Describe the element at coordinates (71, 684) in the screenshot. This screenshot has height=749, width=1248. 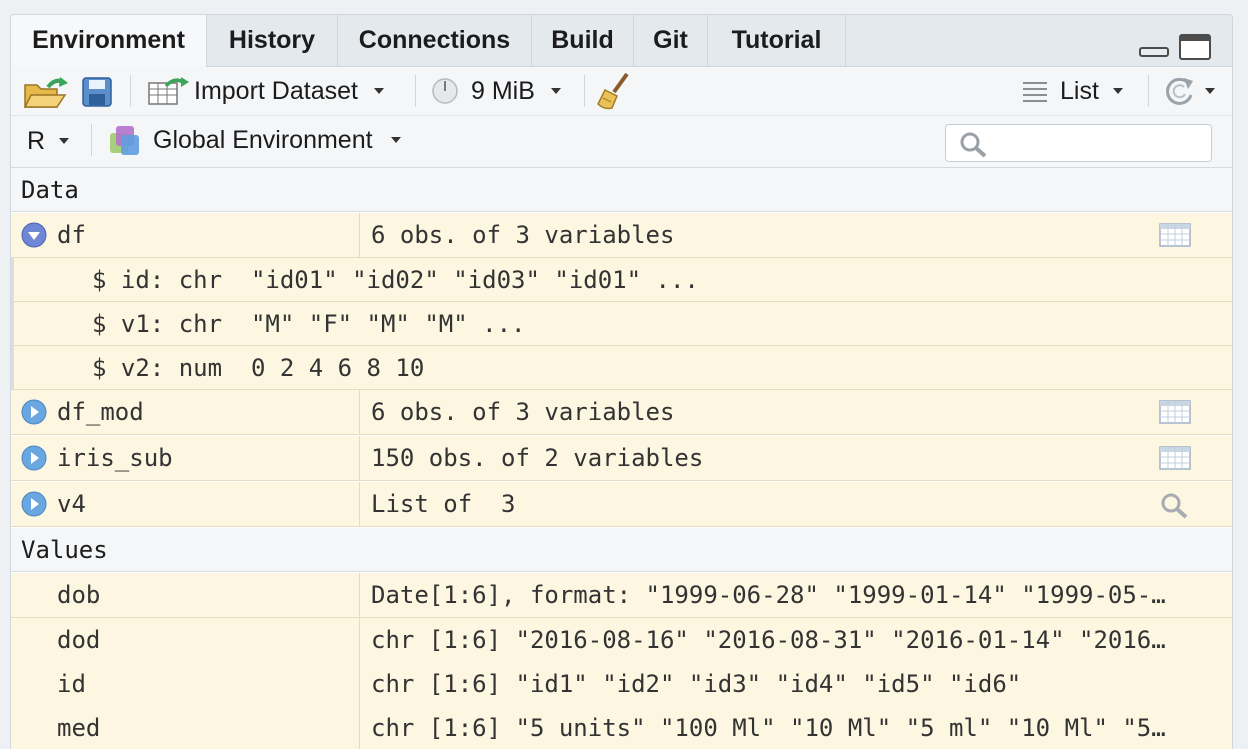
I see `variable-name: id` at that location.